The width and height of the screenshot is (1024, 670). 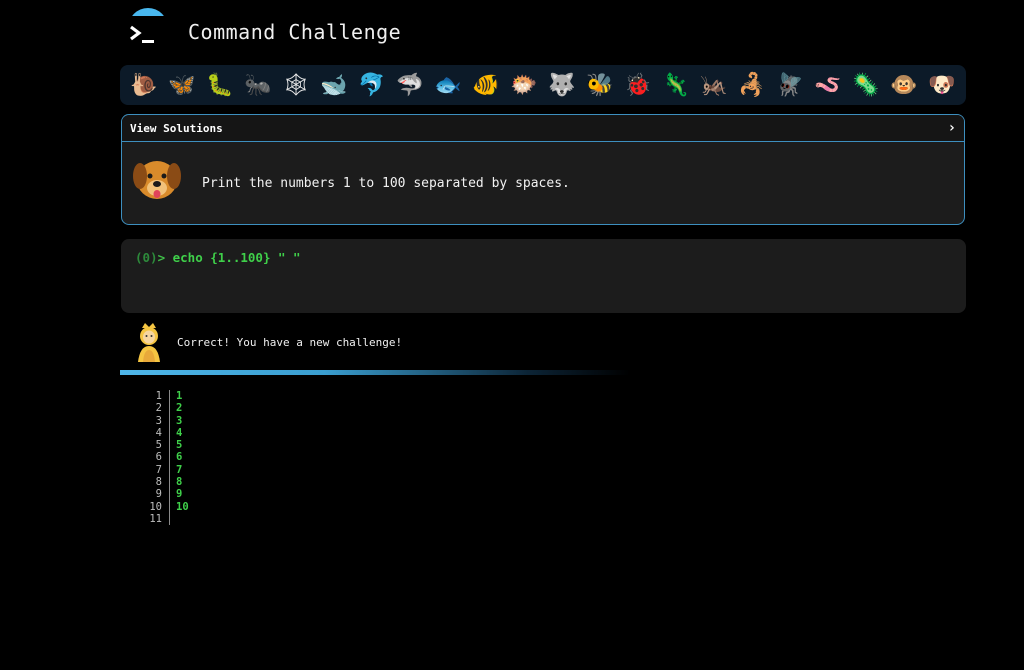 I want to click on line-value: 7, so click(x=179, y=469).